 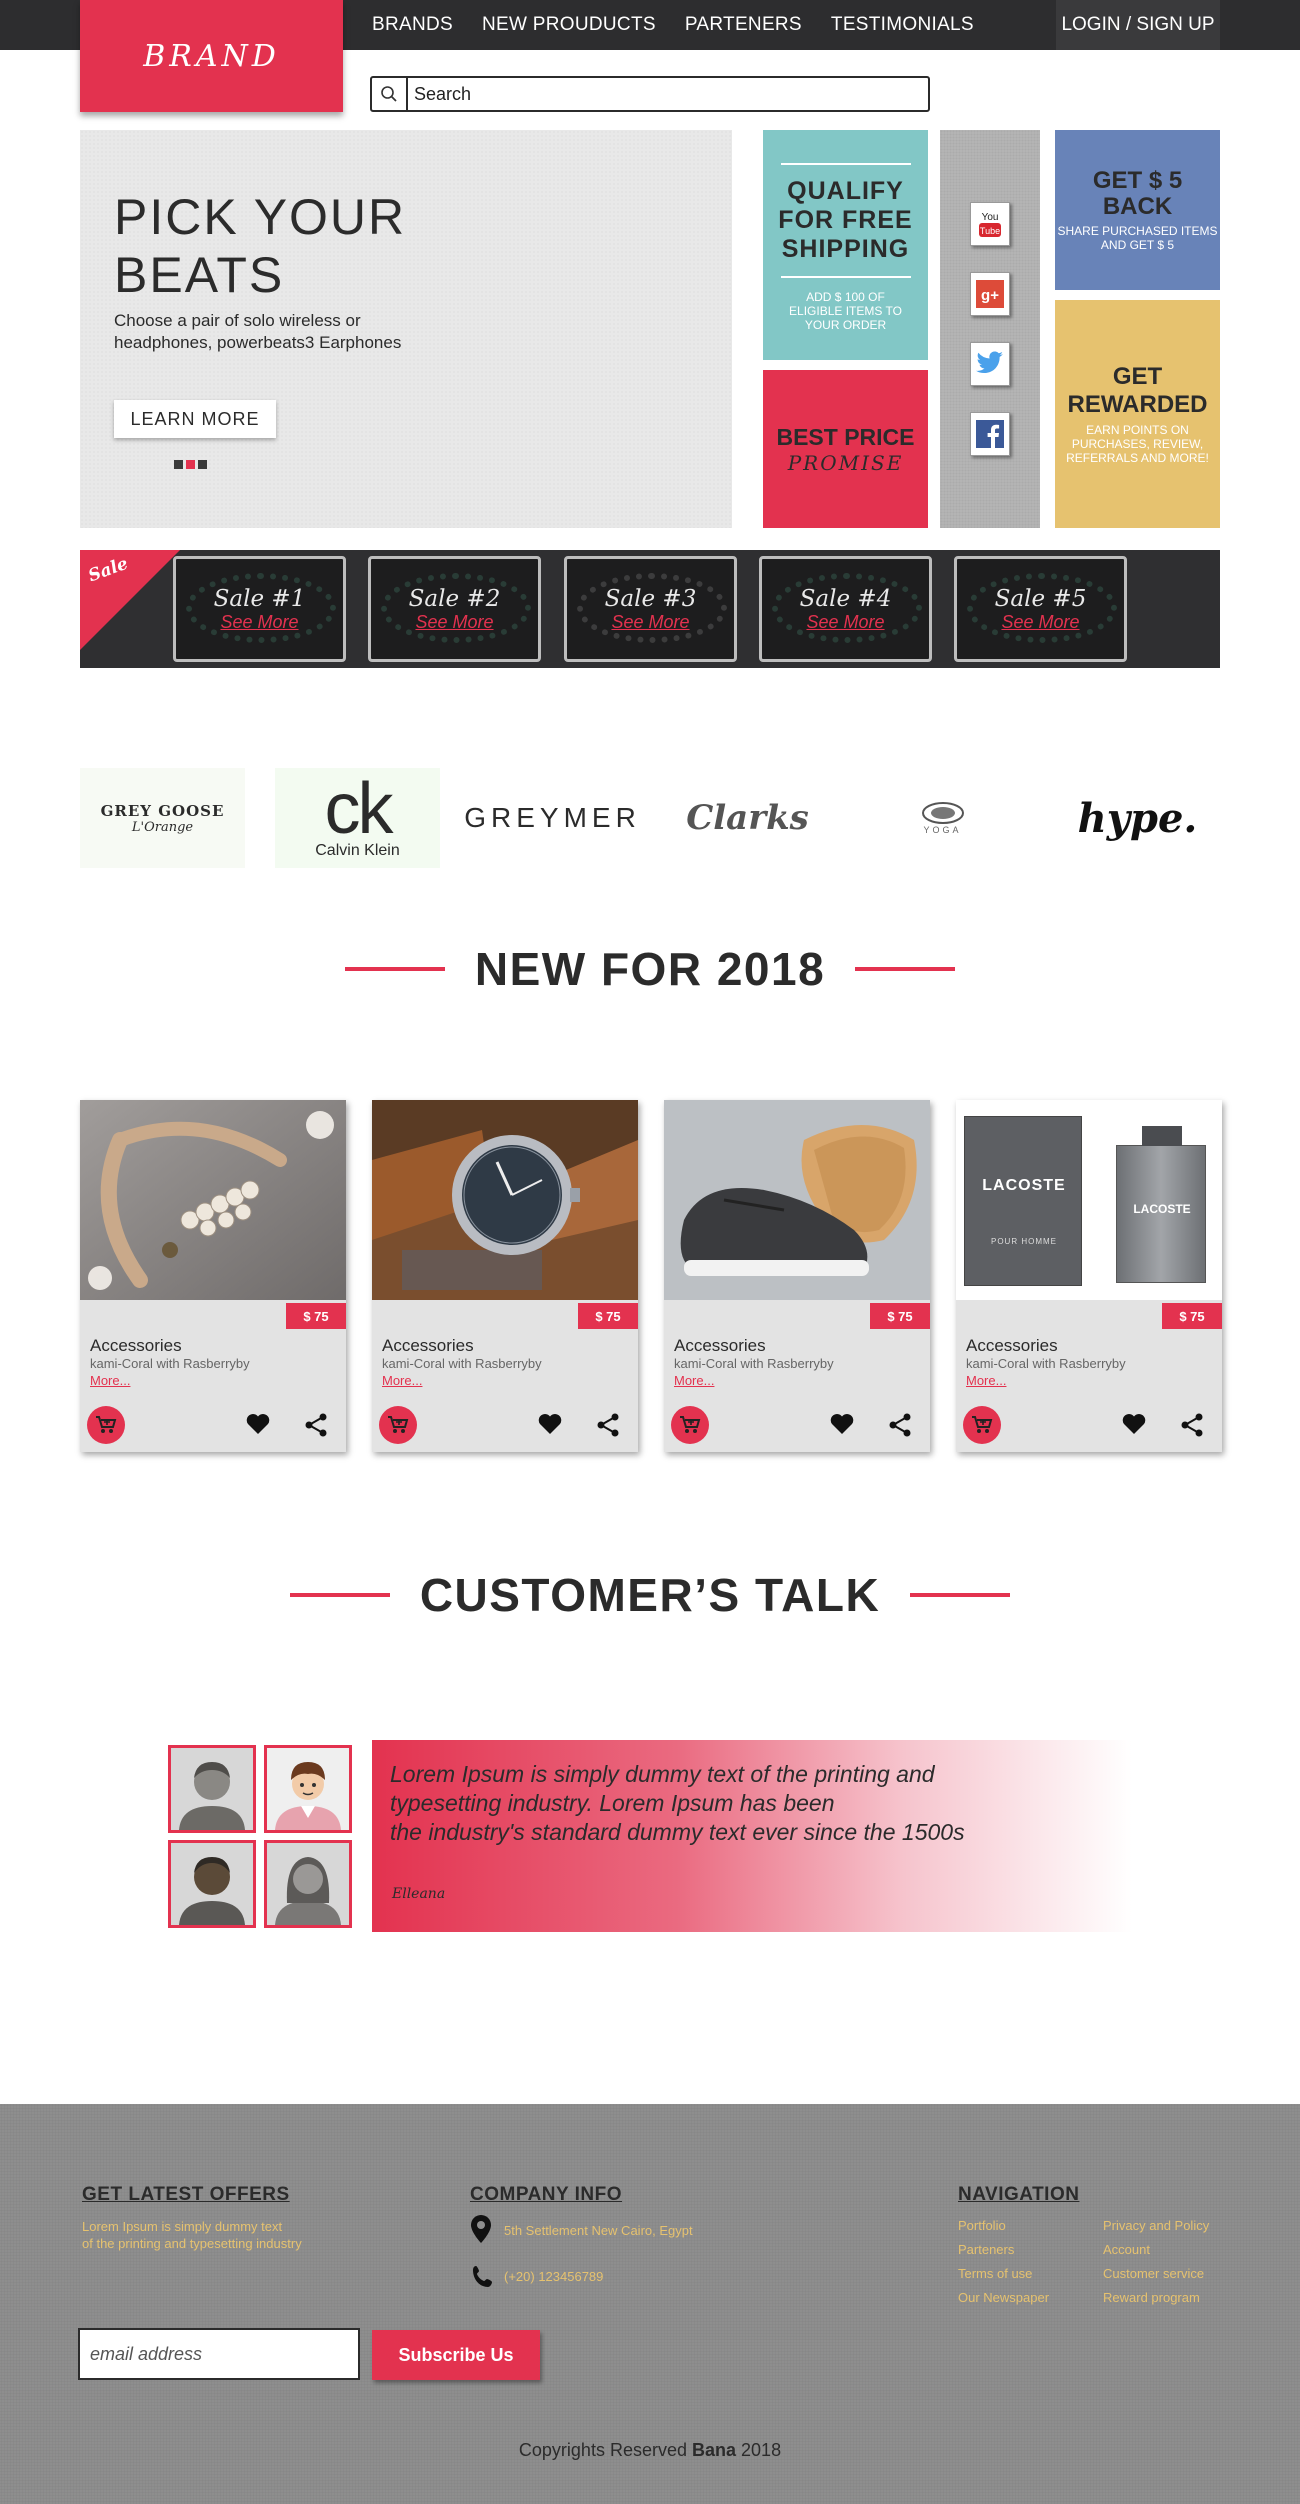 What do you see at coordinates (995, 2273) in the screenshot?
I see `footer-link-terms: Terms of use` at bounding box center [995, 2273].